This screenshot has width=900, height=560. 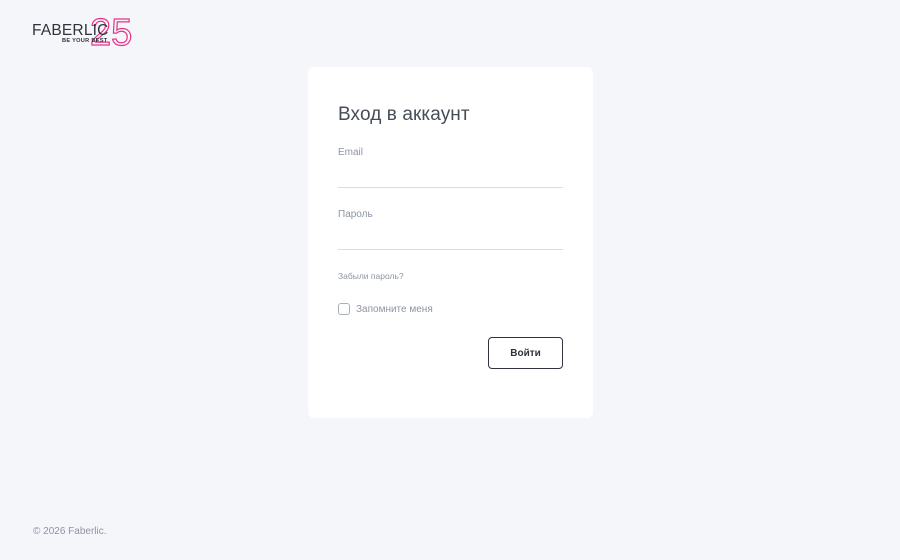 What do you see at coordinates (351, 152) in the screenshot?
I see `email-label: Email` at bounding box center [351, 152].